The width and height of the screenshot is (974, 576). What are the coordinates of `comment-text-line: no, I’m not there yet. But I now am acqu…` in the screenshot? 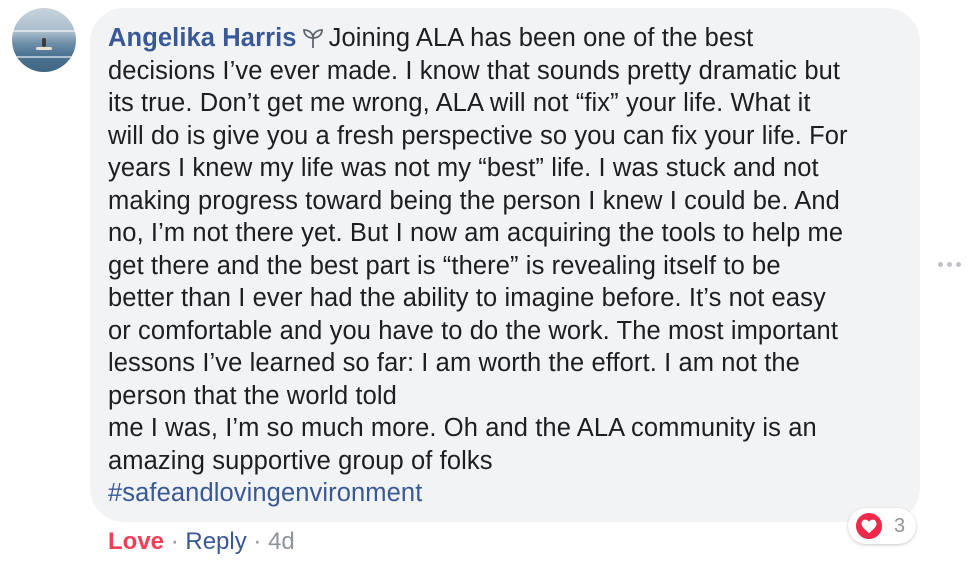 It's located at (476, 233).